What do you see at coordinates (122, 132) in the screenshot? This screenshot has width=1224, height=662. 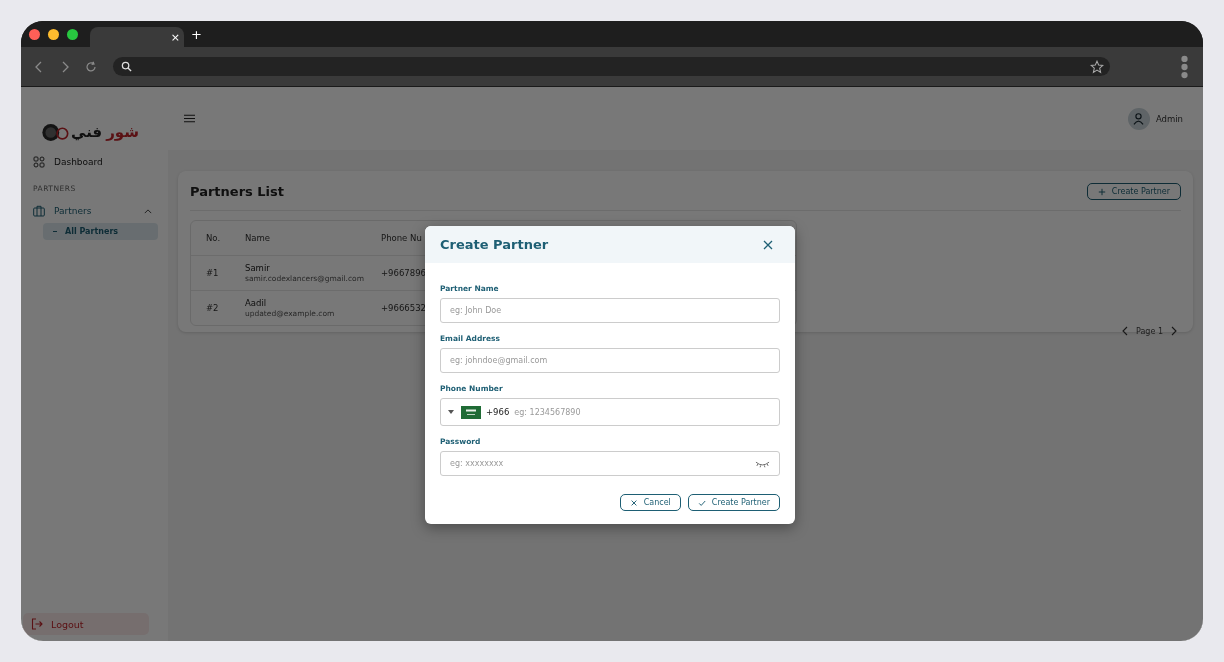 I see `logo-word: شور` at bounding box center [122, 132].